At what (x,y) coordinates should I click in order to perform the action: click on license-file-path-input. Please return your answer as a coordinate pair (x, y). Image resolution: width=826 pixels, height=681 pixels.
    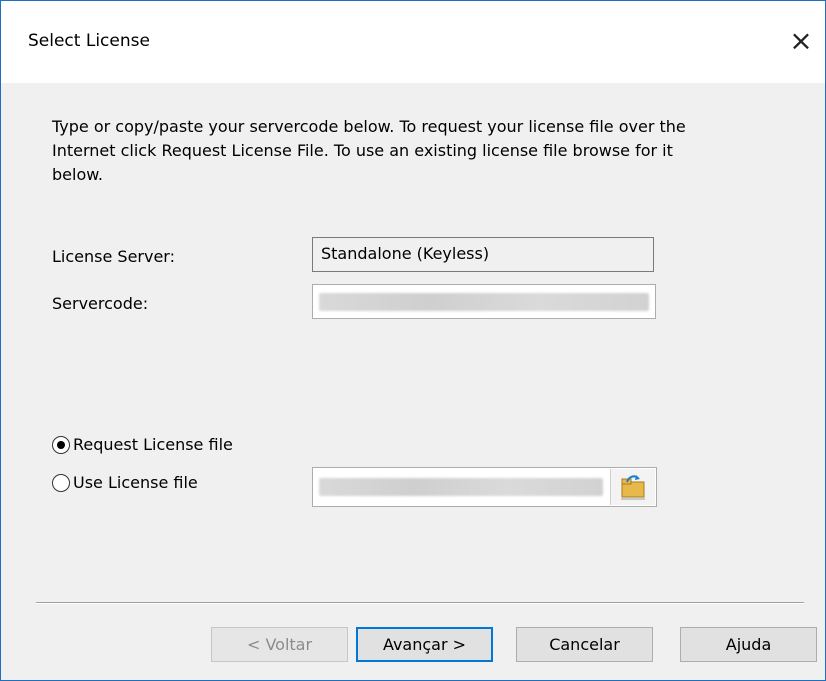
    Looking at the image, I should click on (484, 487).